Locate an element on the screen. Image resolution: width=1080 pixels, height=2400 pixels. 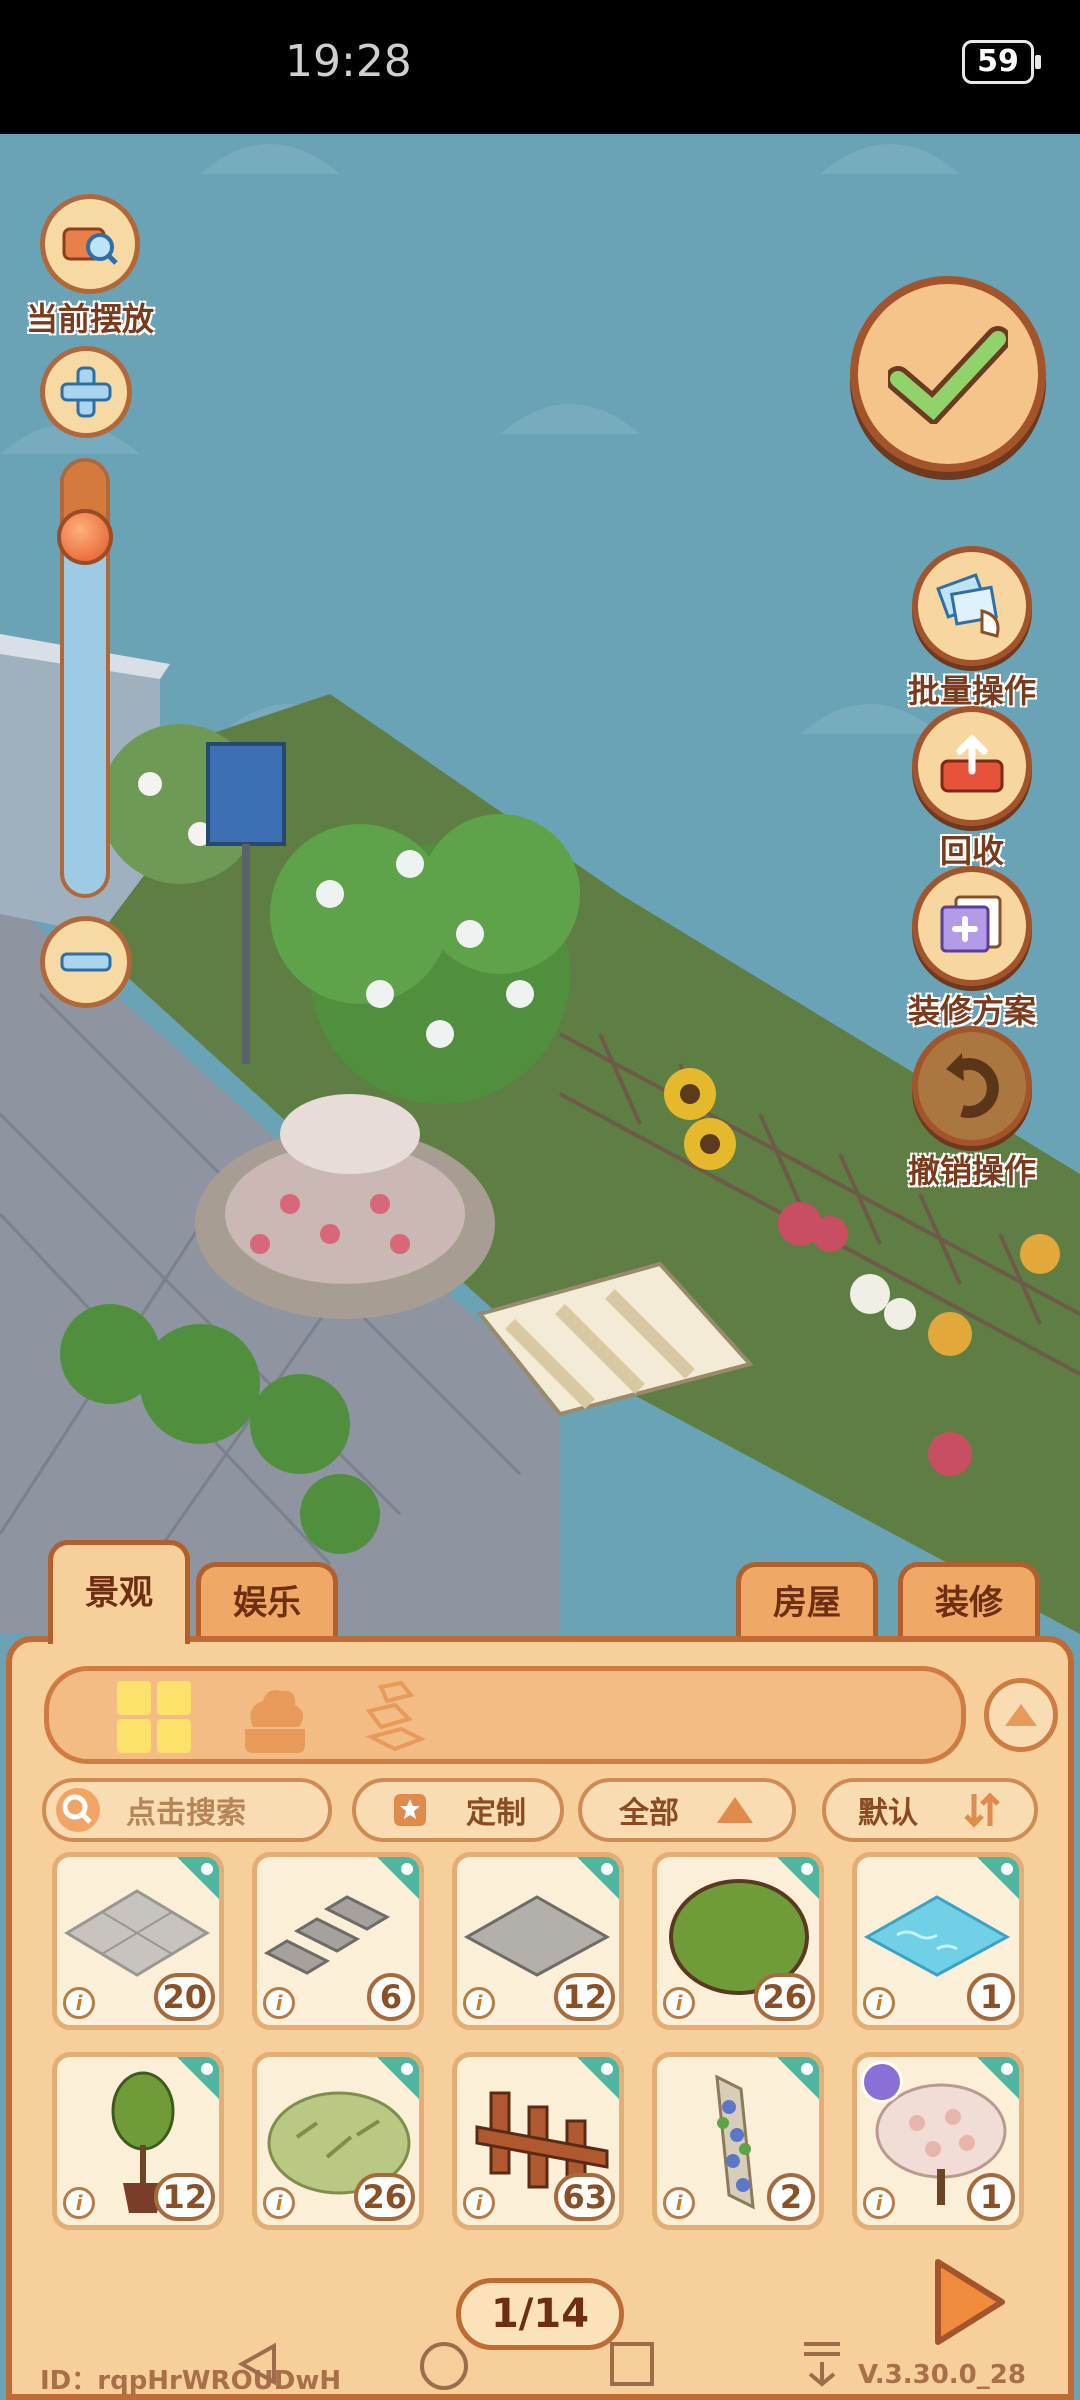
sort-label: 默认 is located at coordinates (888, 1813).